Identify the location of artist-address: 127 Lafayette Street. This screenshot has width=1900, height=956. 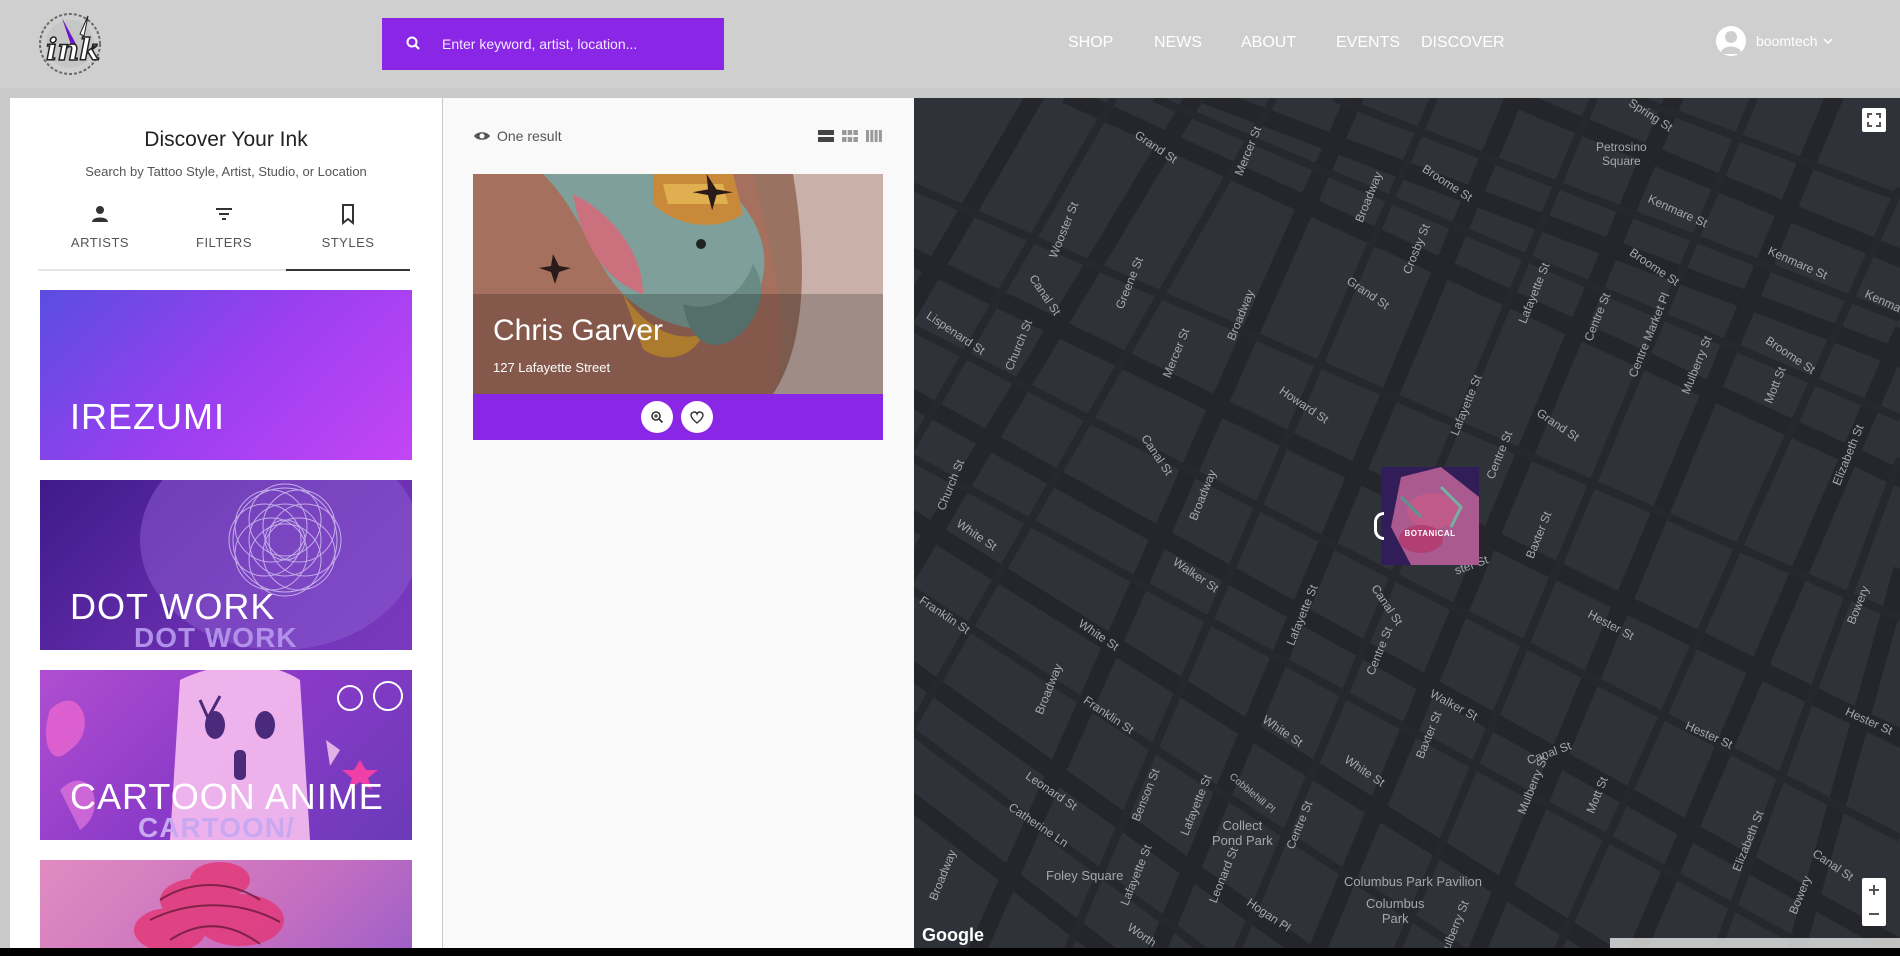
(552, 367).